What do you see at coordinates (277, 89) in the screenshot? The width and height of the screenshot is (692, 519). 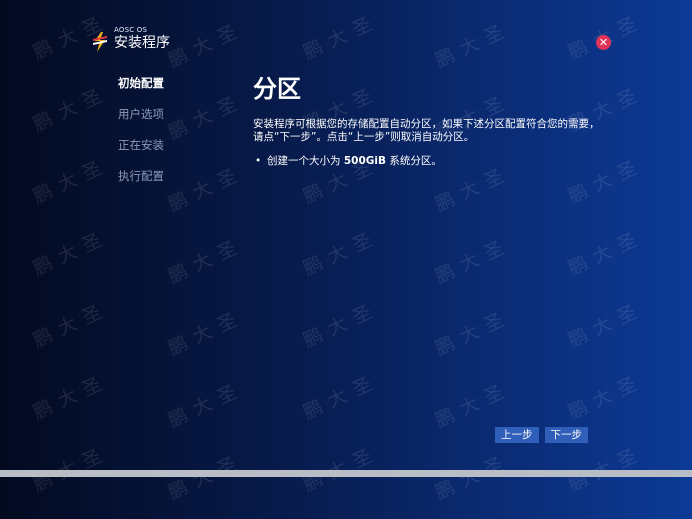 I see `page-title: 分区` at bounding box center [277, 89].